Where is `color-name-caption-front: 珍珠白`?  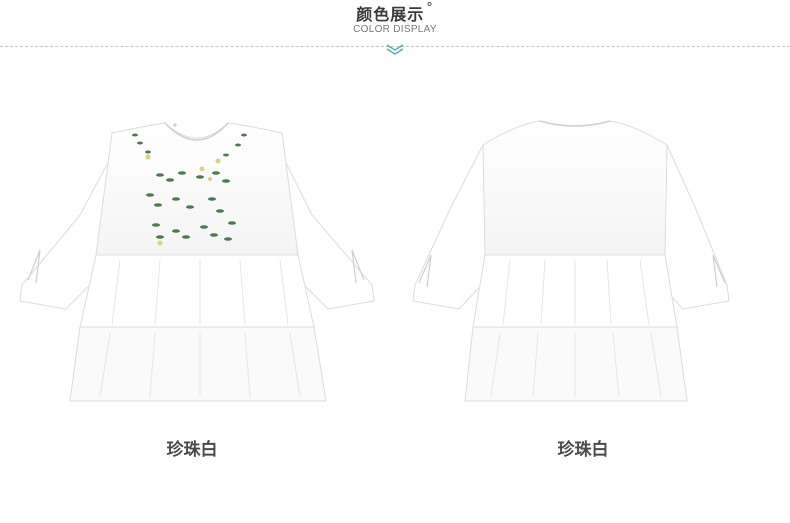 color-name-caption-front: 珍珠白 is located at coordinates (192, 450).